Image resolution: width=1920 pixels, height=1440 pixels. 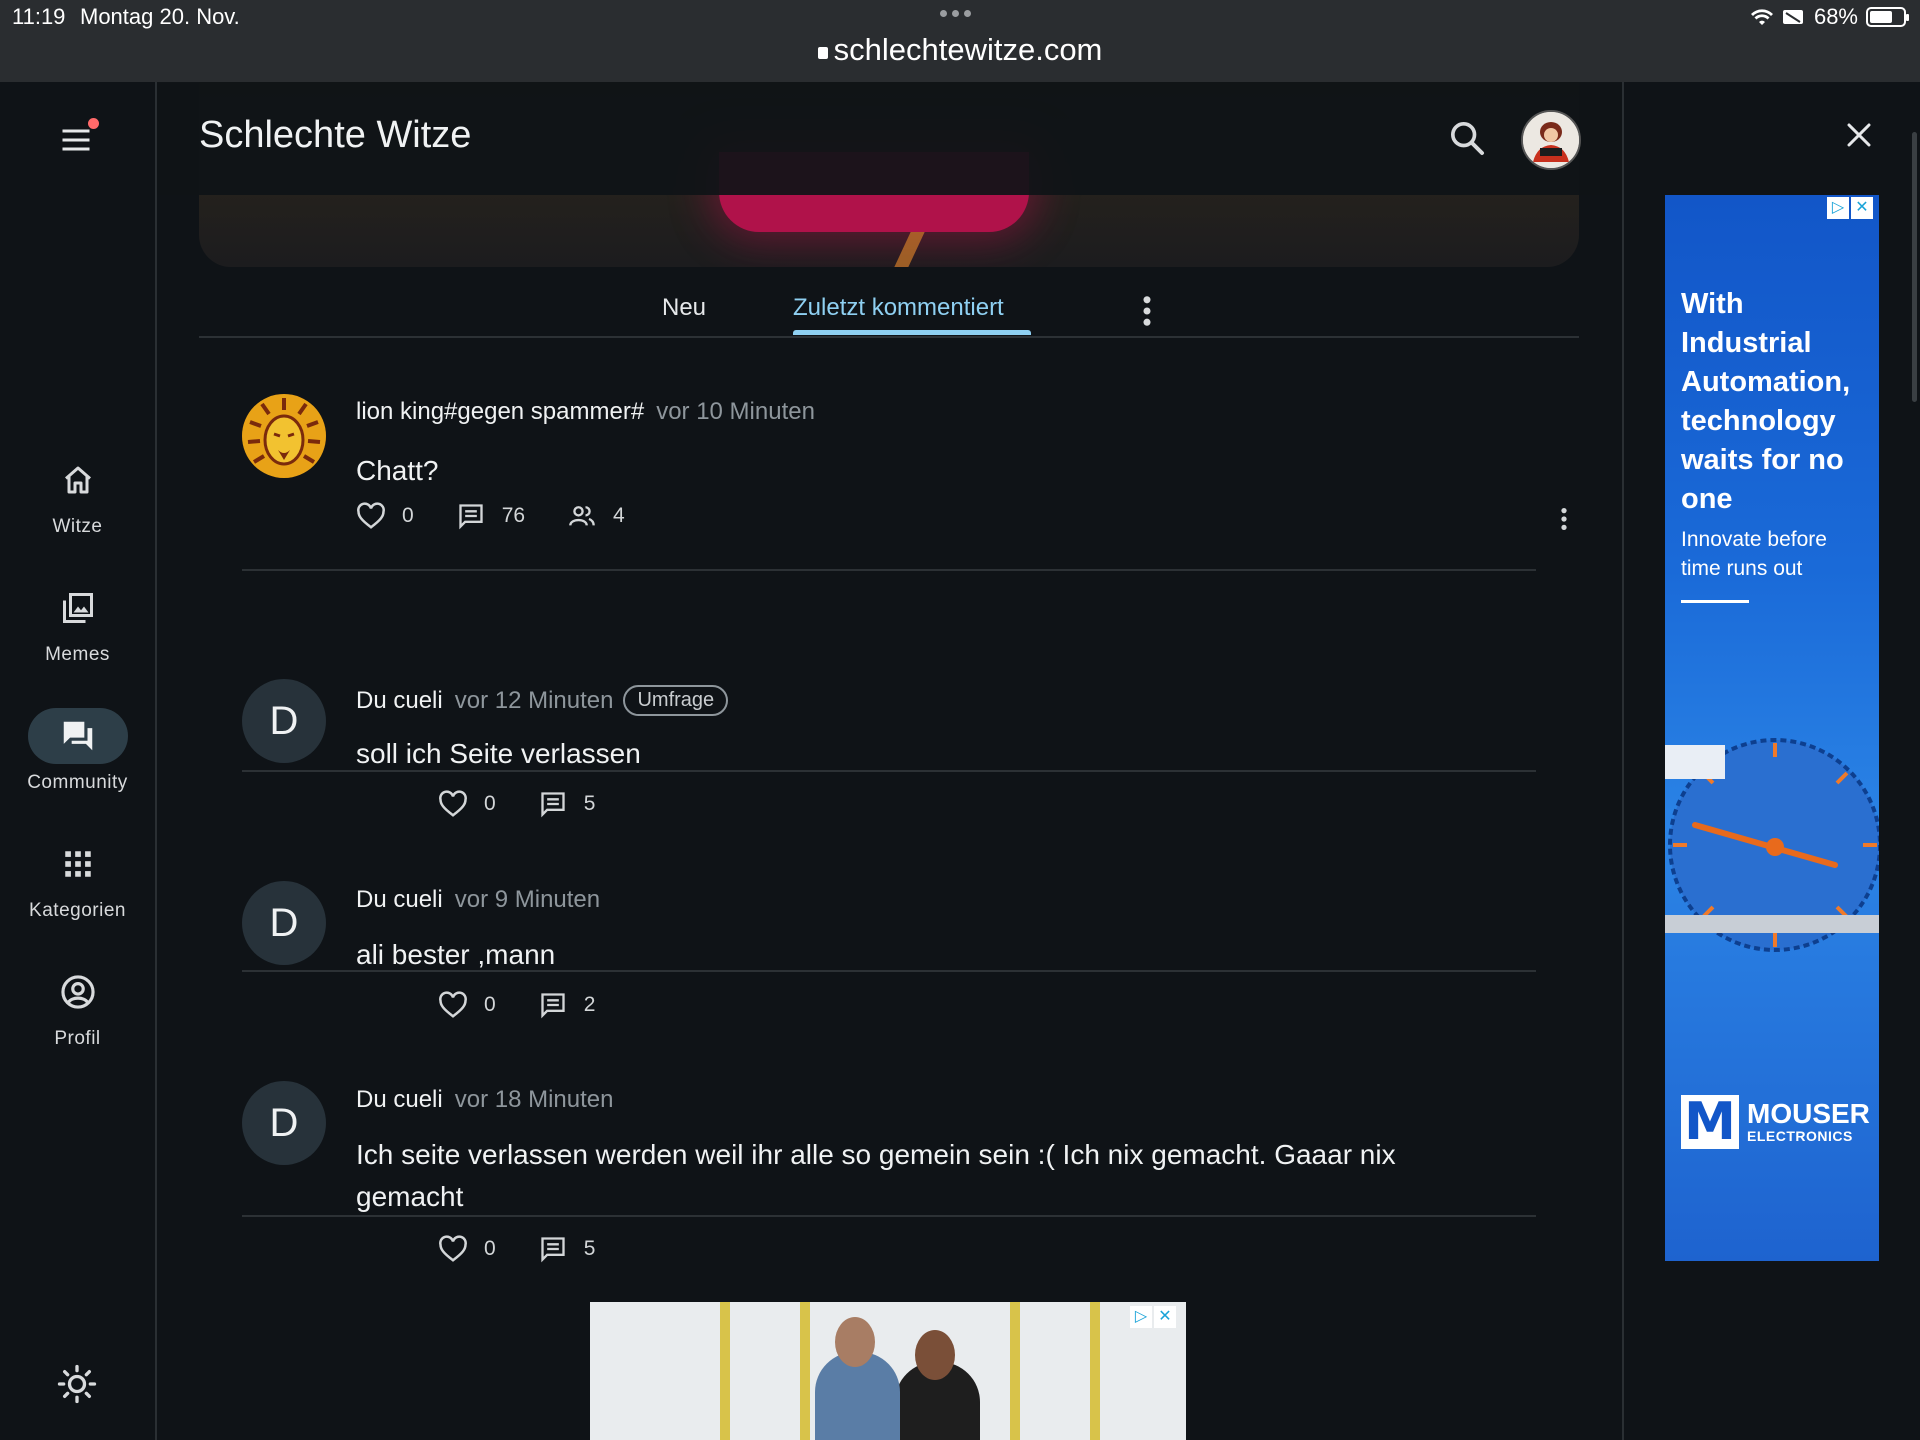 I want to click on comments-button: 5, so click(x=567, y=1249).